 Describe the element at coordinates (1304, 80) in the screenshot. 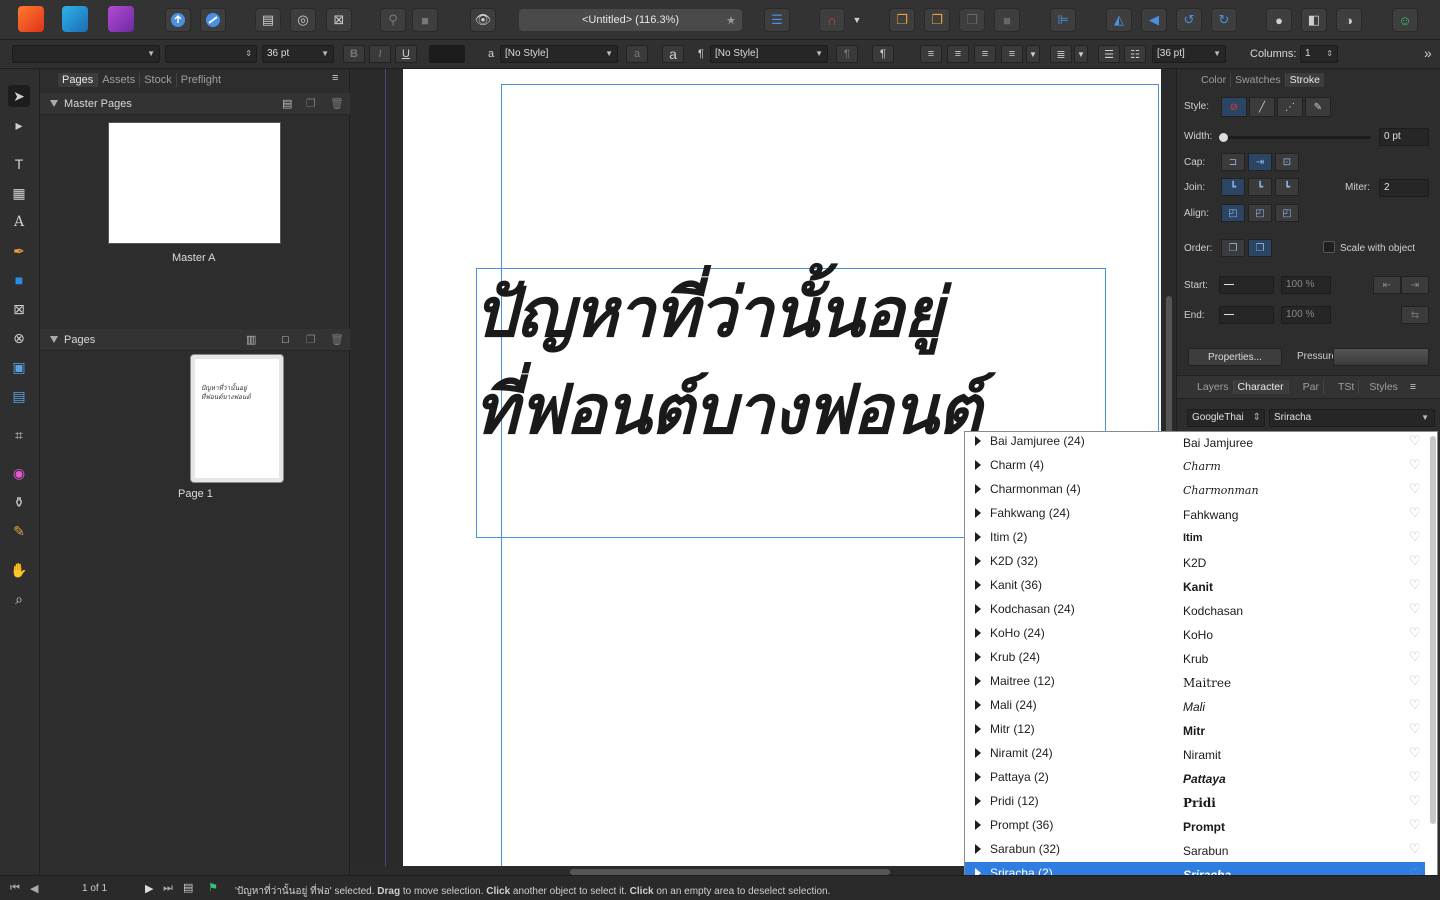

I see `tab-stroke: Stroke` at that location.